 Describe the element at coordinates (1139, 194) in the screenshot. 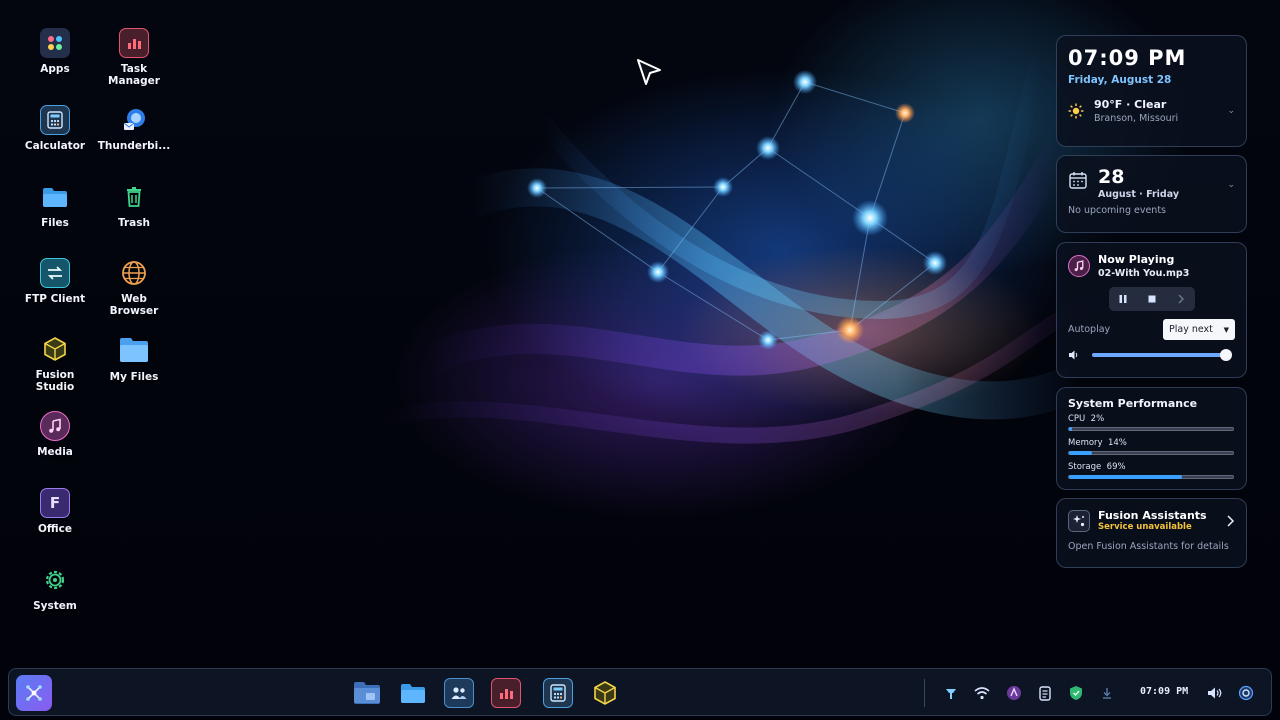

I see `calendar-subtitle: August · Friday` at that location.